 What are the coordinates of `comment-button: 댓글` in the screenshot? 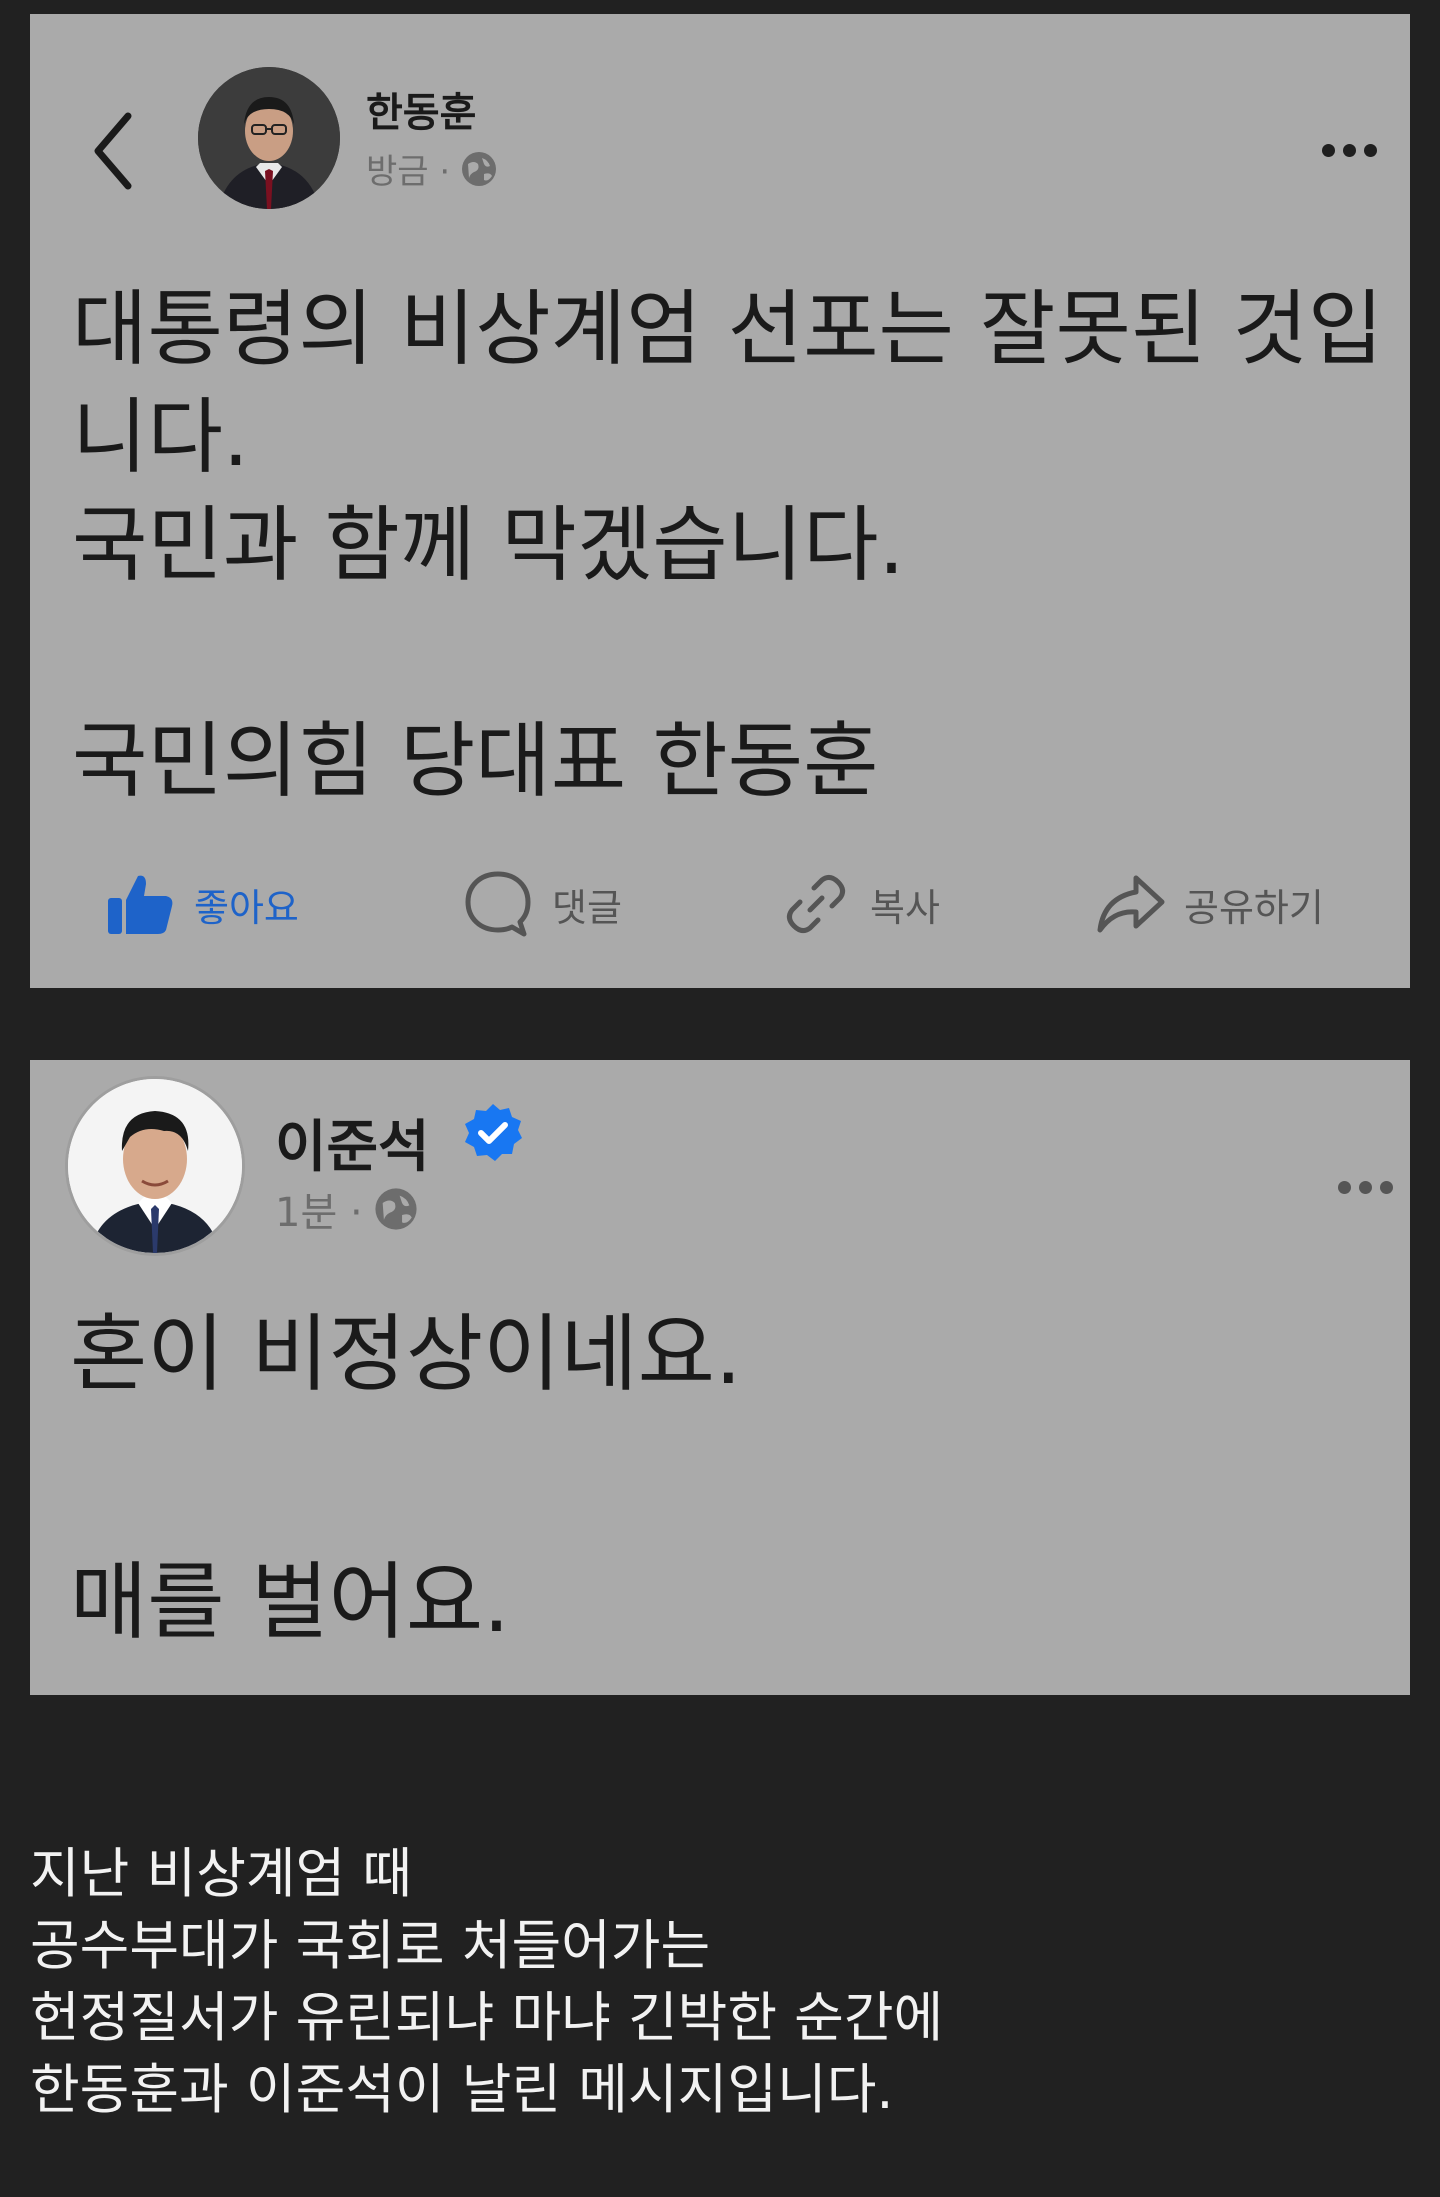 It's located at (542, 904).